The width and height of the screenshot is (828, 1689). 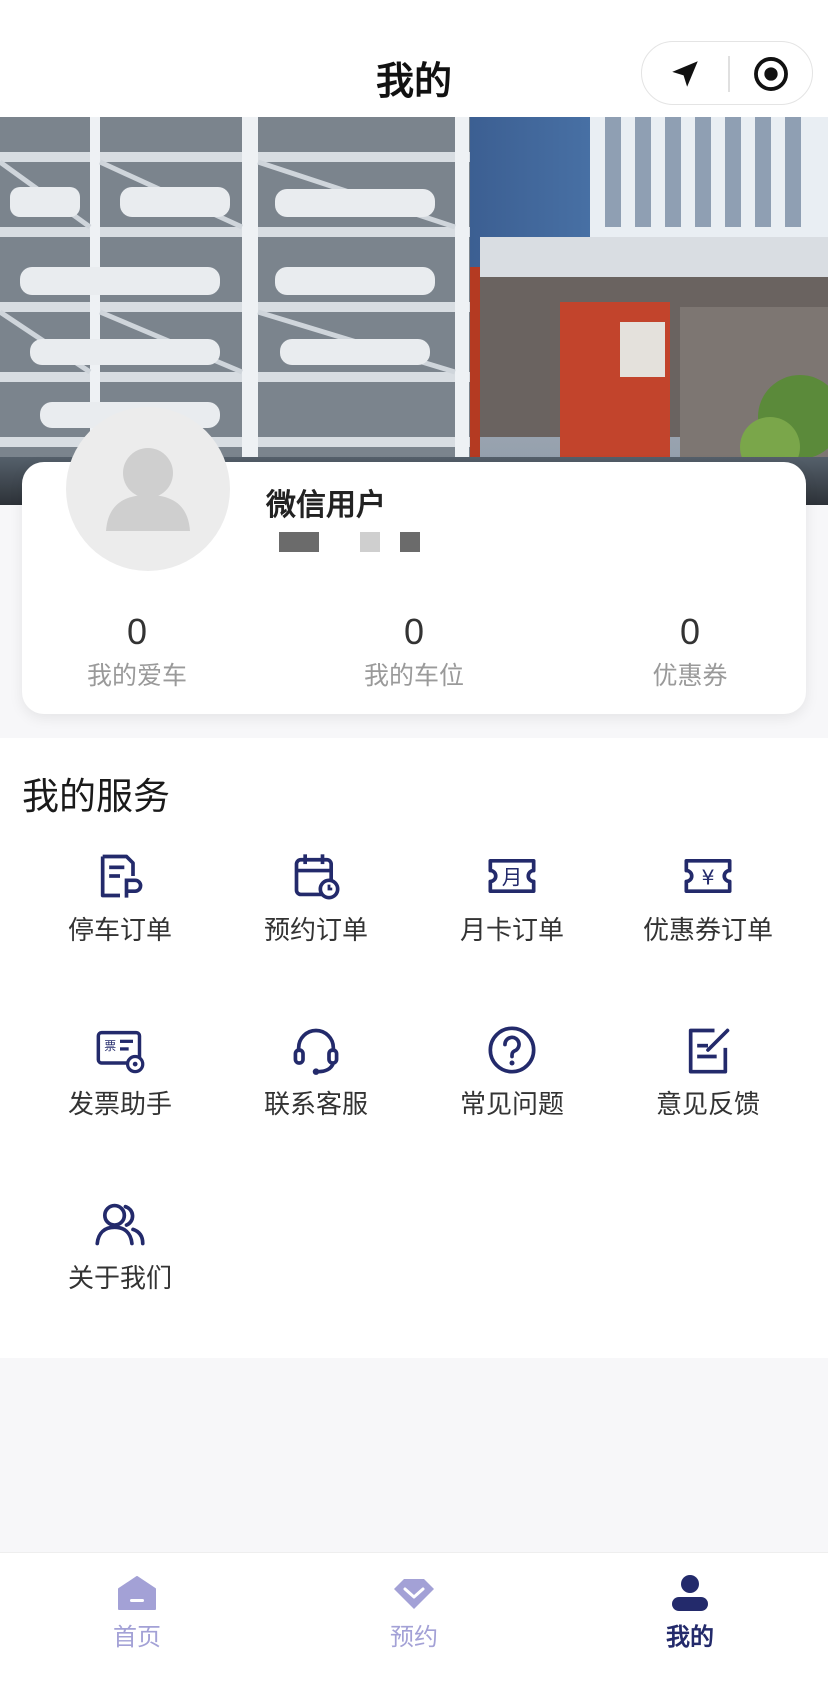 I want to click on invoice-gear-icon: 票, so click(x=120, y=1052).